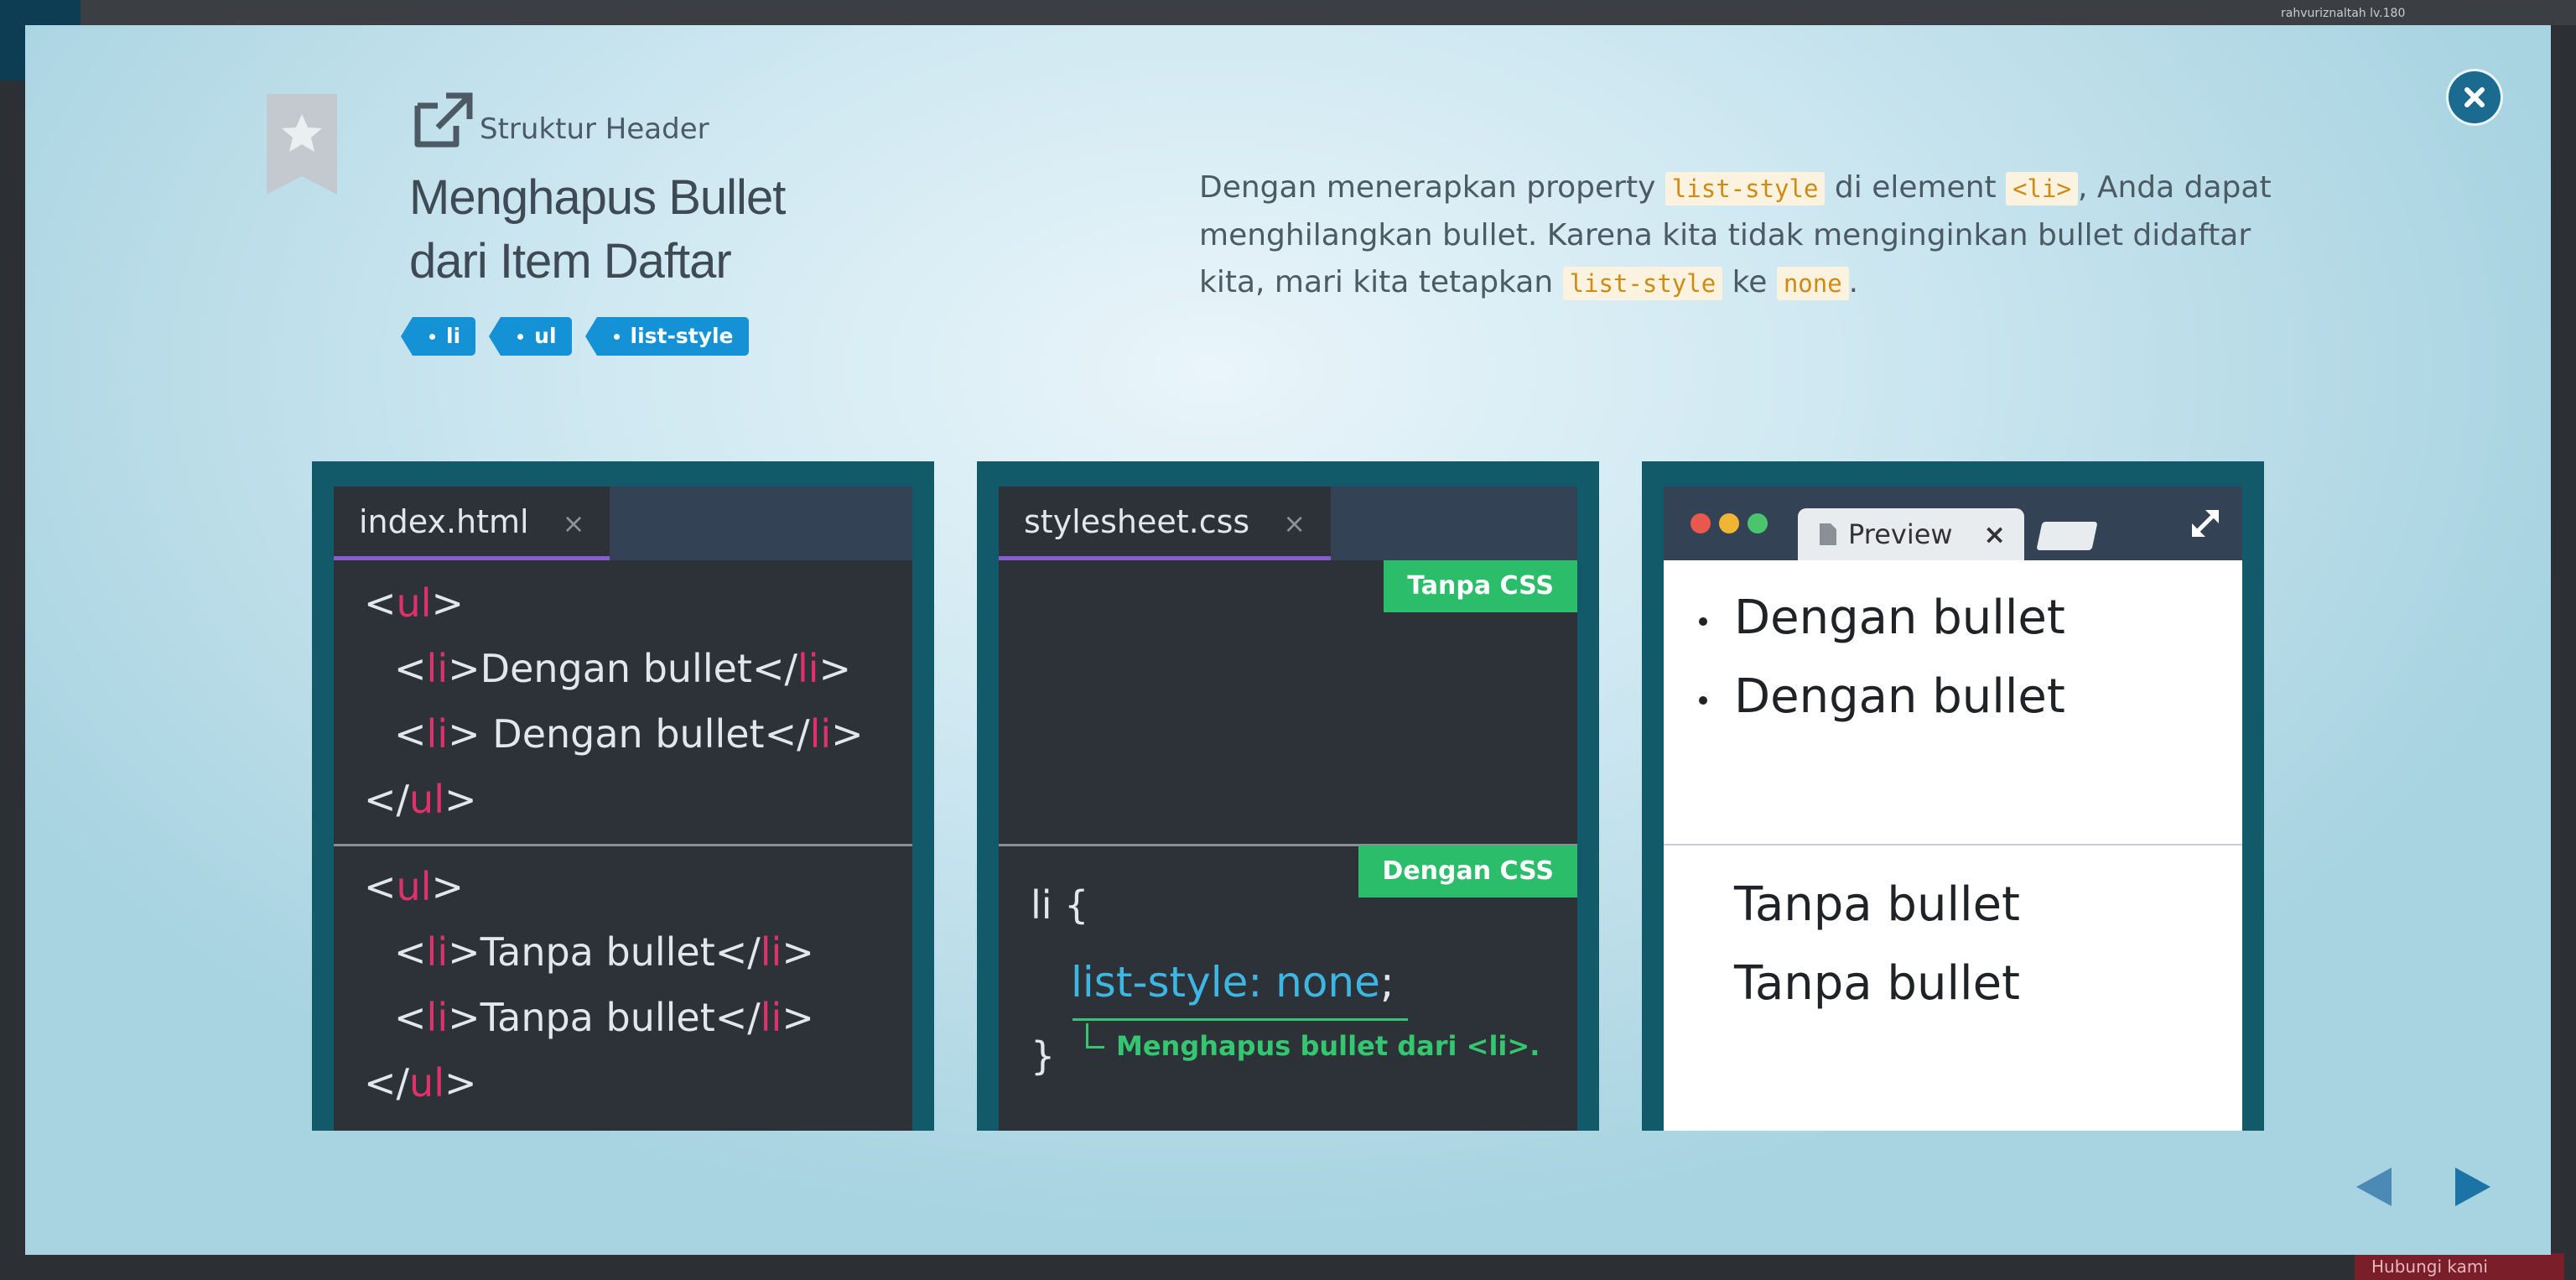 This screenshot has width=2576, height=1280. I want to click on css-closing: }, so click(1043, 1056).